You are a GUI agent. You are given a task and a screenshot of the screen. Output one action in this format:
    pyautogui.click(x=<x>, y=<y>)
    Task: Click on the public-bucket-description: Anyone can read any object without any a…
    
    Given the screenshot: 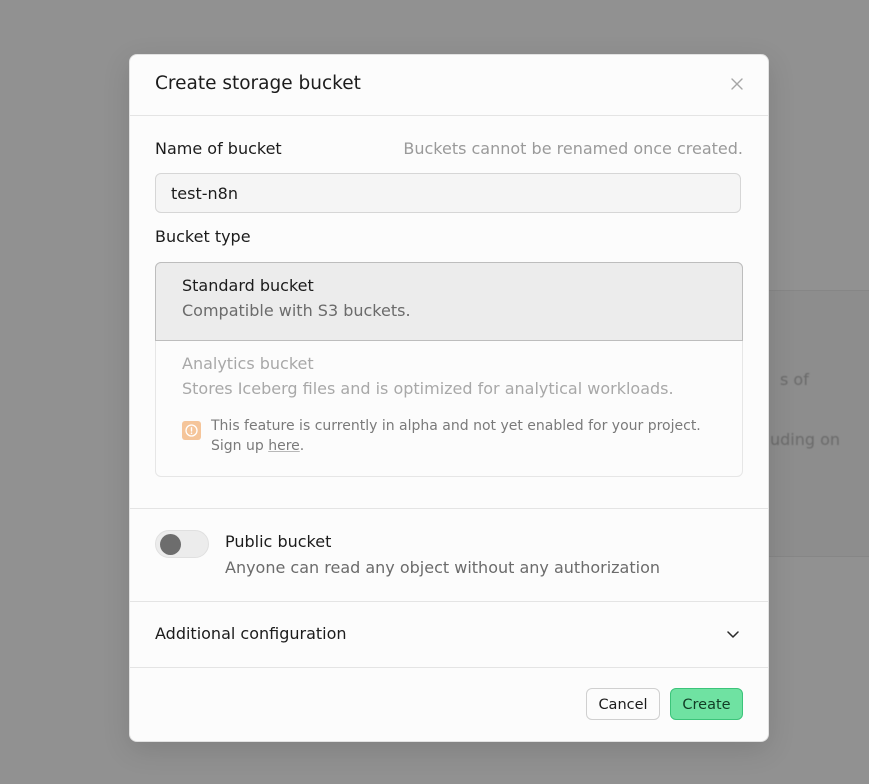 What is the action you would take?
    pyautogui.click(x=443, y=567)
    